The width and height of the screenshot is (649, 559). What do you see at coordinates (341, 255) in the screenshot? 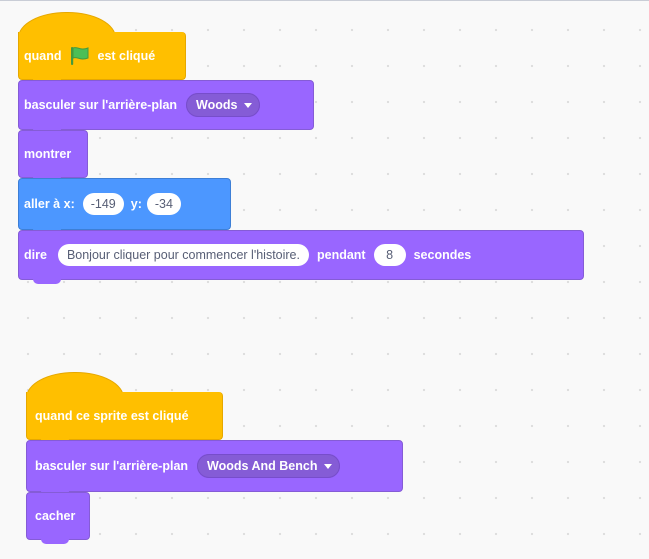
I see `for-label: pendant` at bounding box center [341, 255].